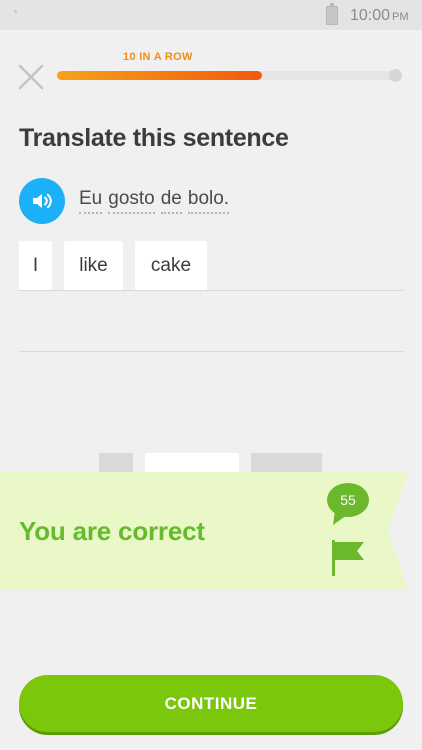 The image size is (422, 750). What do you see at coordinates (15, 11) in the screenshot?
I see `notification-dot` at bounding box center [15, 11].